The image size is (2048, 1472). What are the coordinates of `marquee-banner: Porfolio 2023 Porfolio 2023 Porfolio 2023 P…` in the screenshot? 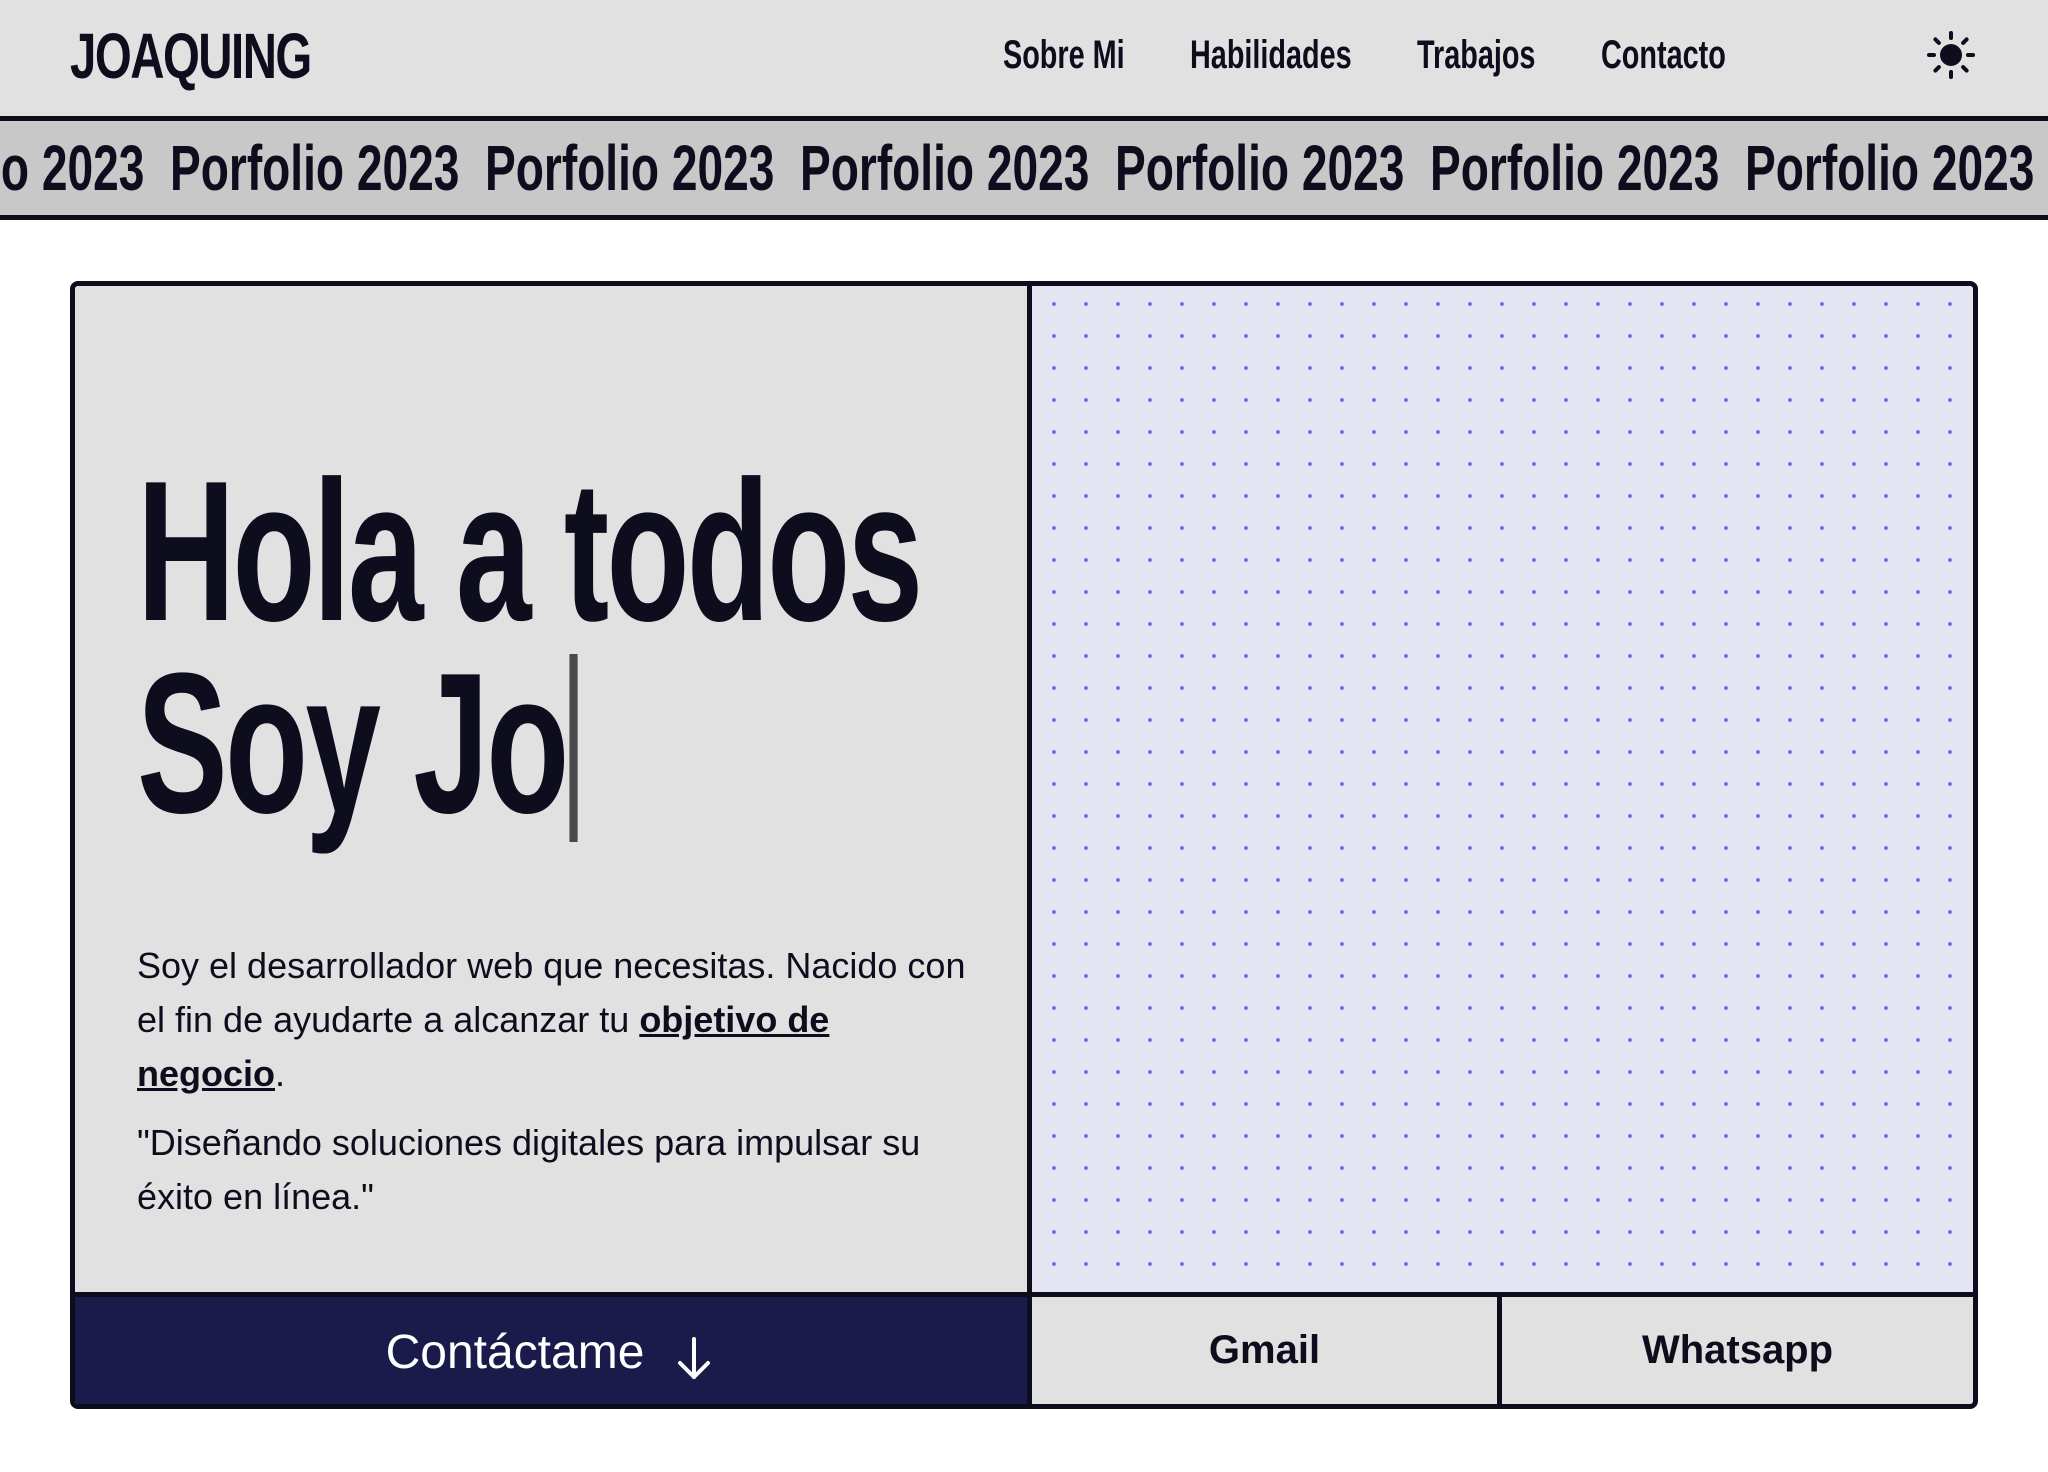 It's located at (1024, 168).